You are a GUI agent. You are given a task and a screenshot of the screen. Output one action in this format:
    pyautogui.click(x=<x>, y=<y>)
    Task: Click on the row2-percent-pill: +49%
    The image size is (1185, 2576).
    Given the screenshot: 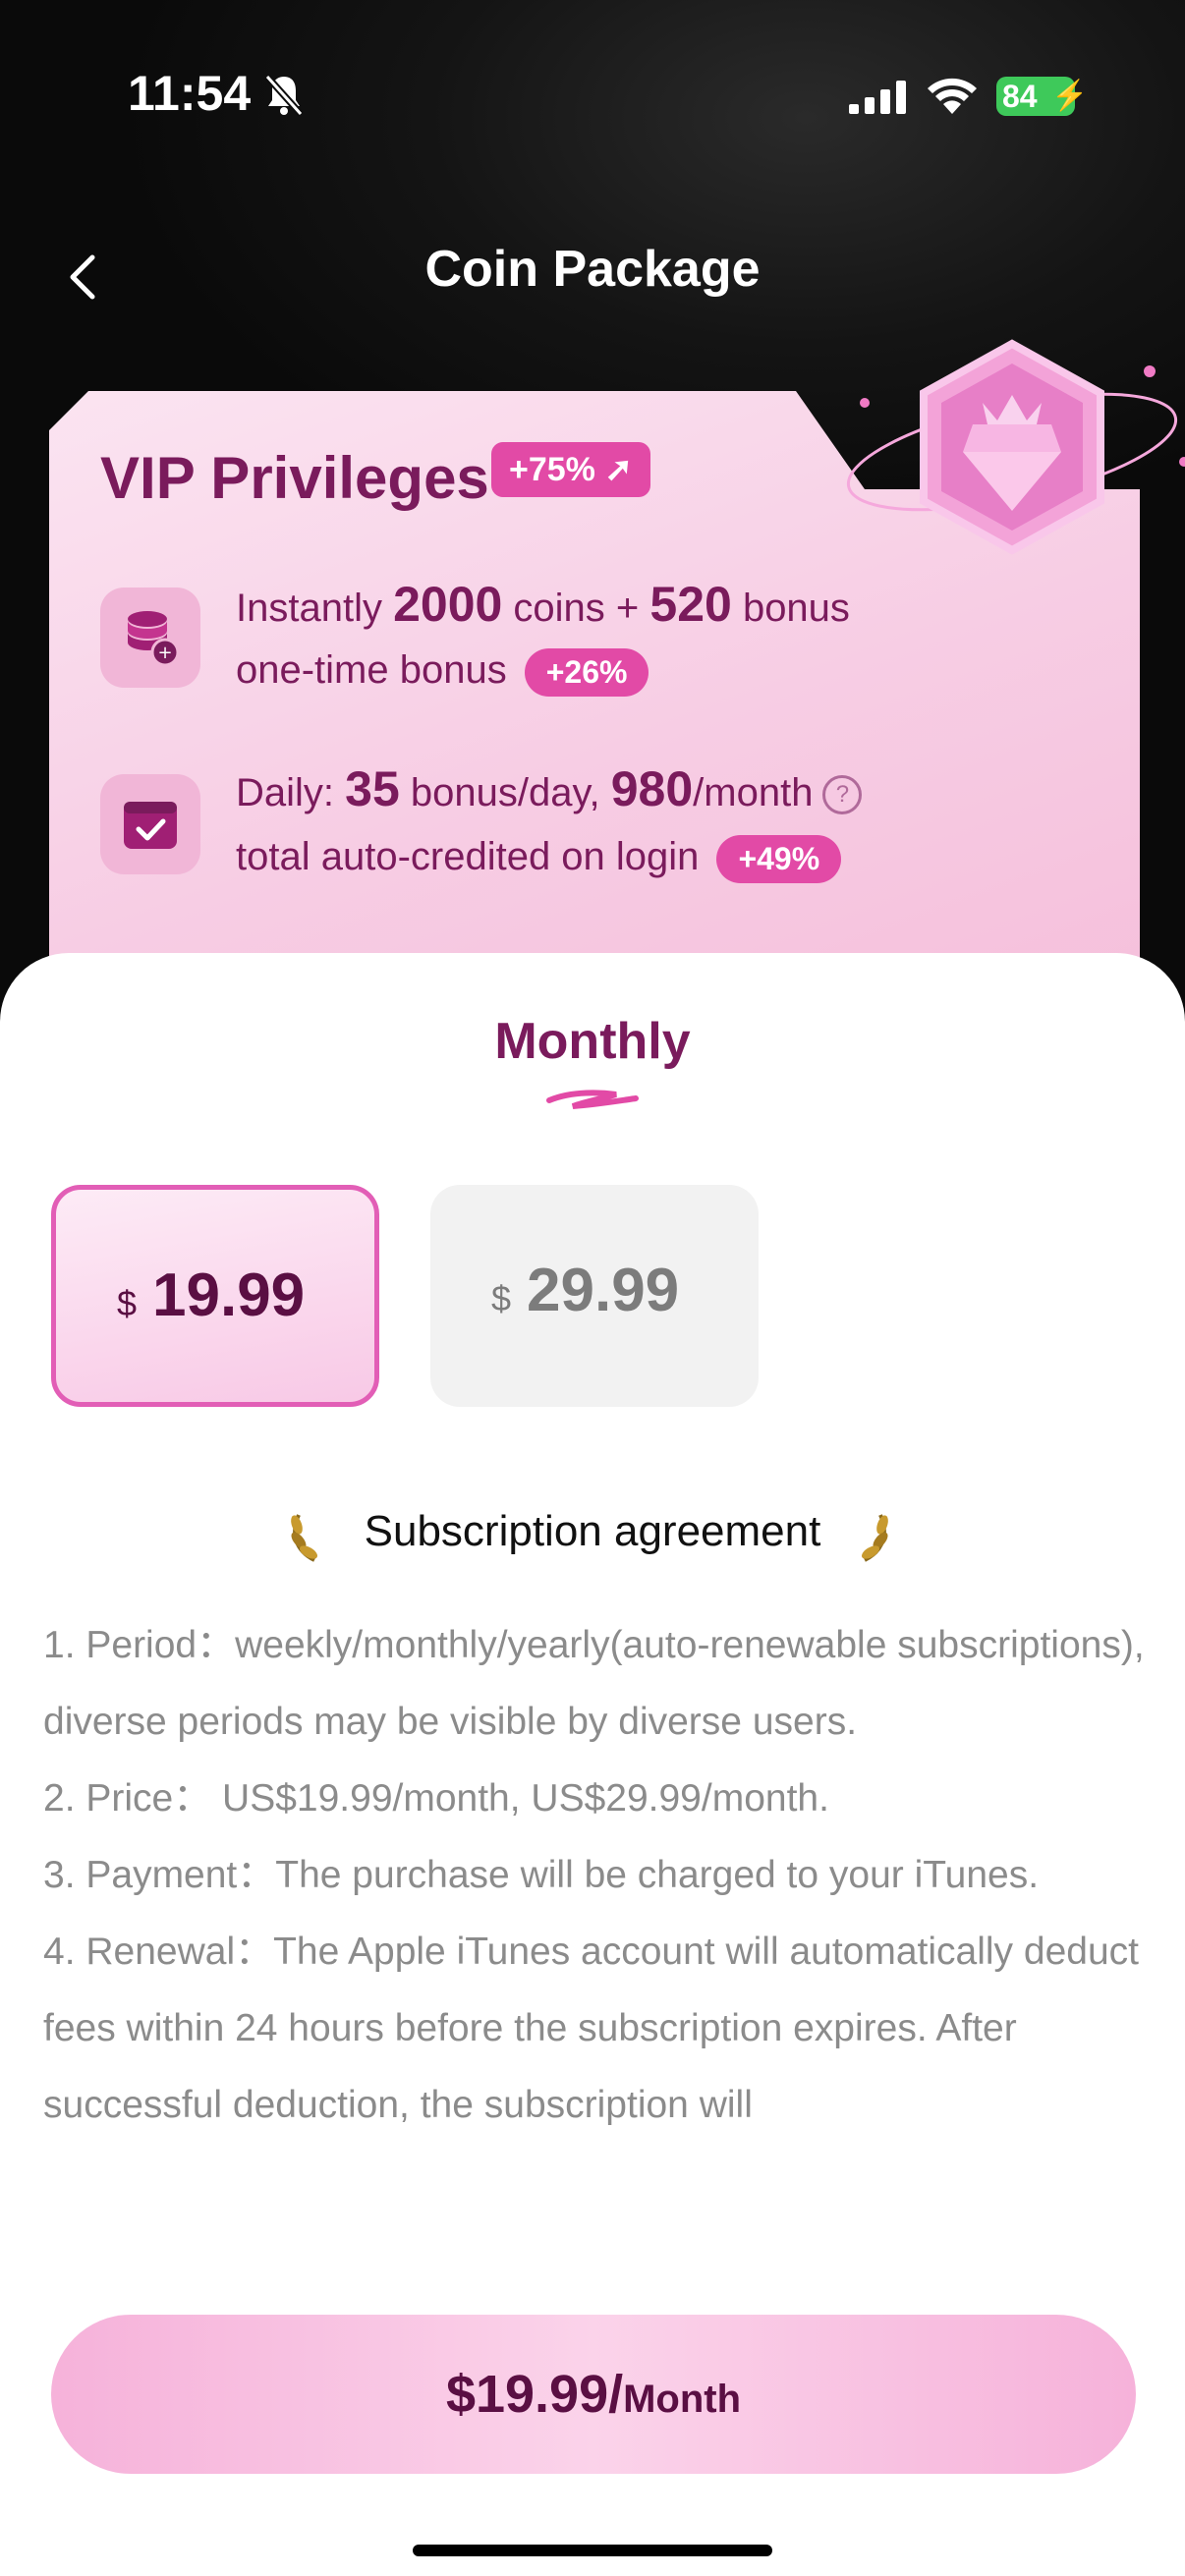 What is the action you would take?
    pyautogui.click(x=779, y=859)
    